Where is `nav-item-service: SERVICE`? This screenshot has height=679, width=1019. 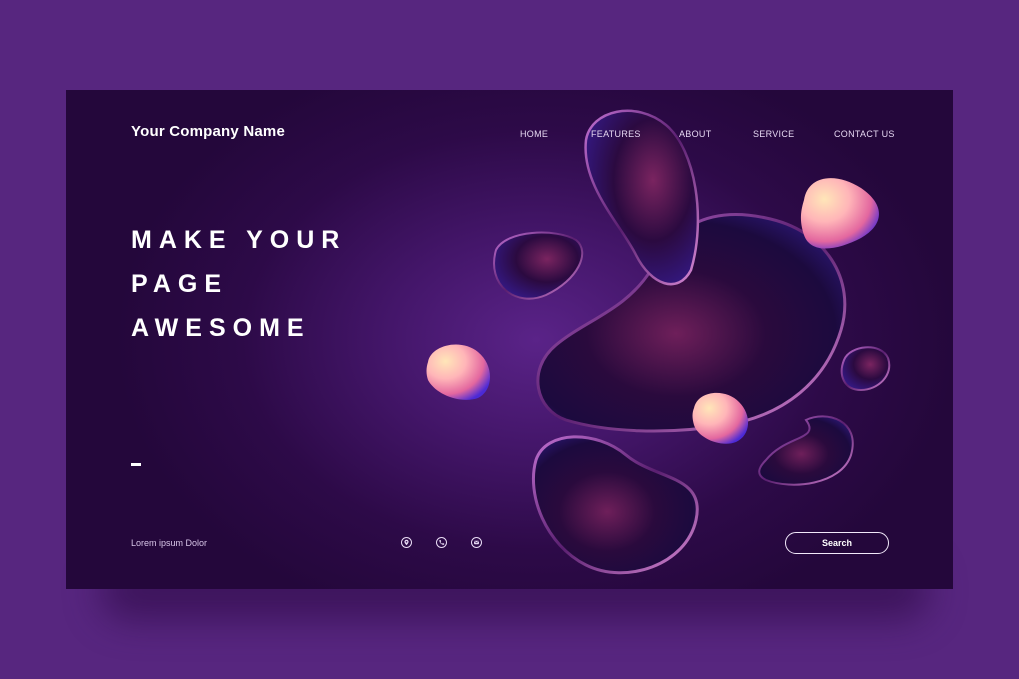 nav-item-service: SERVICE is located at coordinates (773, 134).